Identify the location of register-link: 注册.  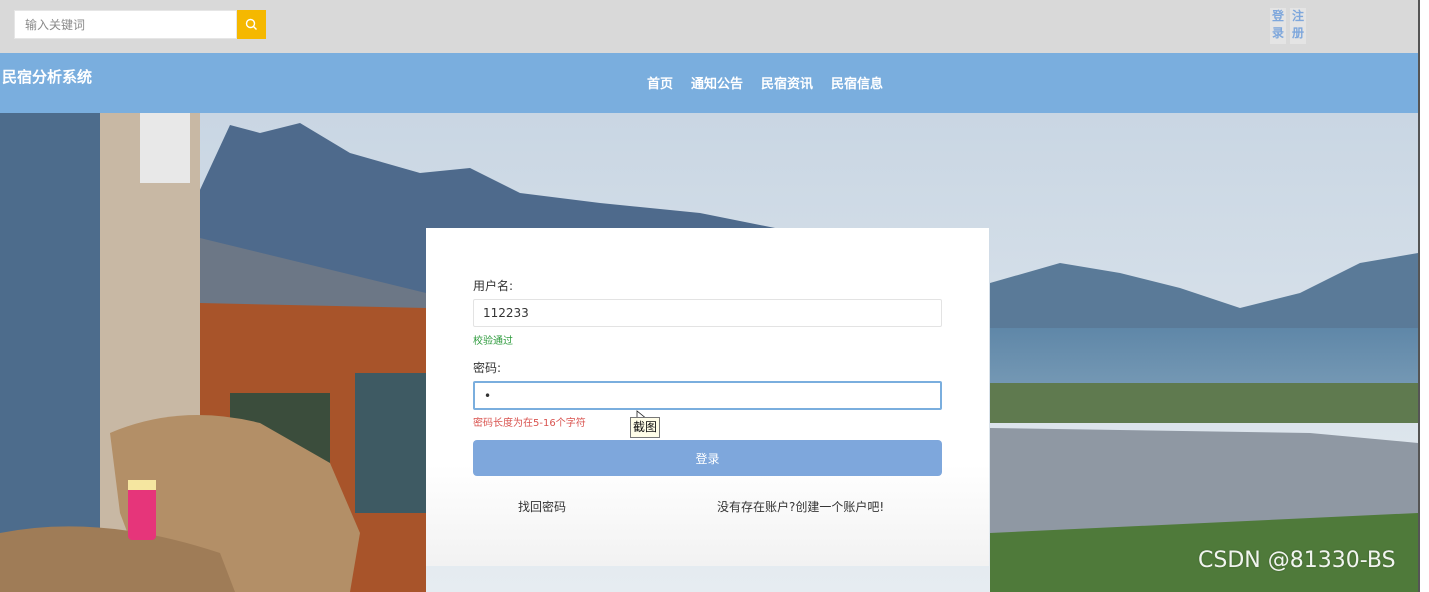
(1298, 26).